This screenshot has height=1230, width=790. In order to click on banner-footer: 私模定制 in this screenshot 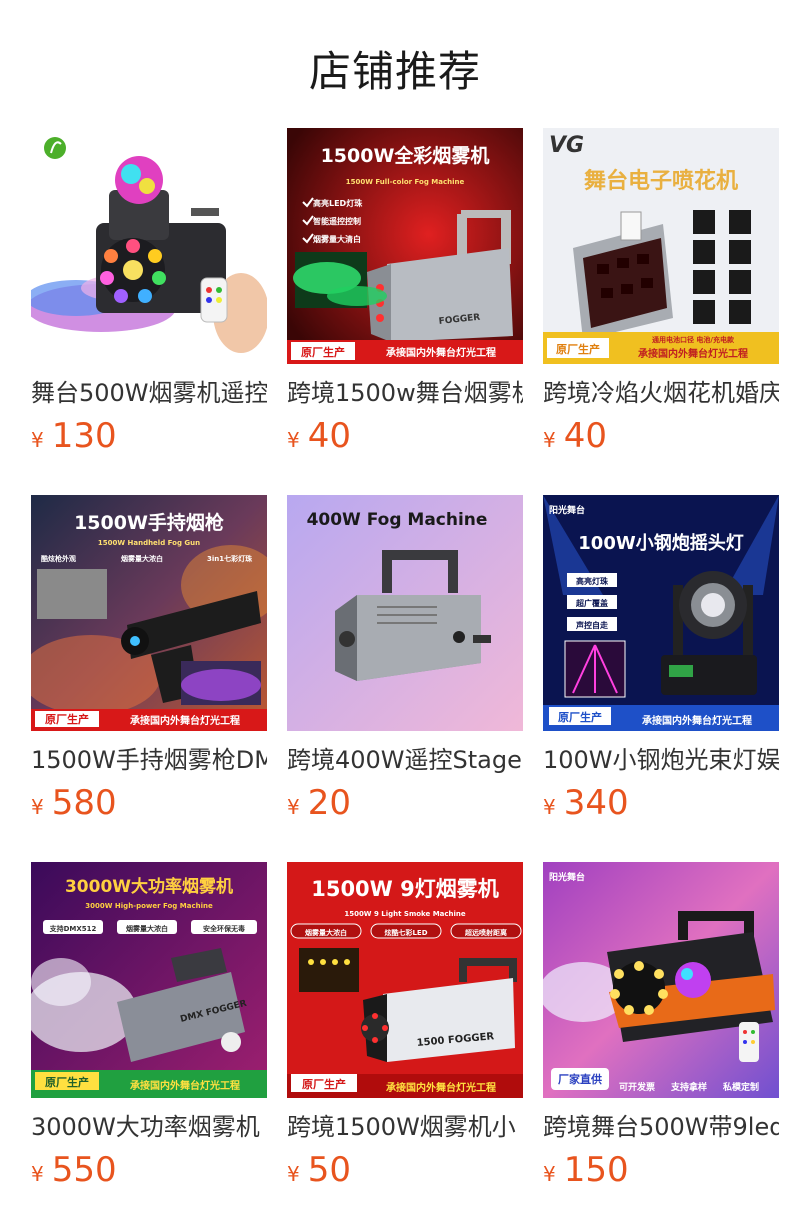, I will do `click(740, 1087)`.